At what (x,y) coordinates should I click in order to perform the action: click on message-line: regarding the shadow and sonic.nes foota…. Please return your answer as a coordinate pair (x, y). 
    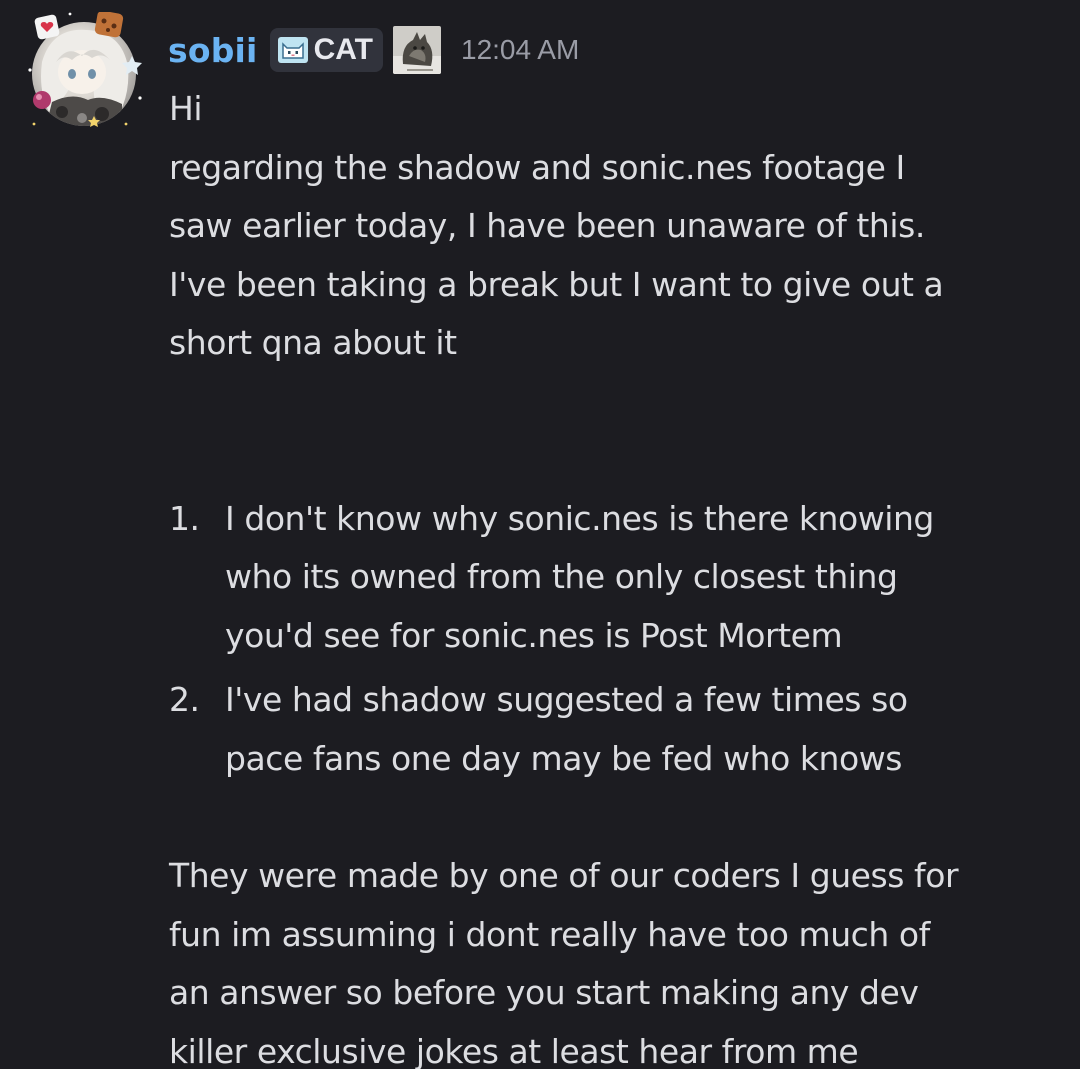
    Looking at the image, I should click on (537, 167).